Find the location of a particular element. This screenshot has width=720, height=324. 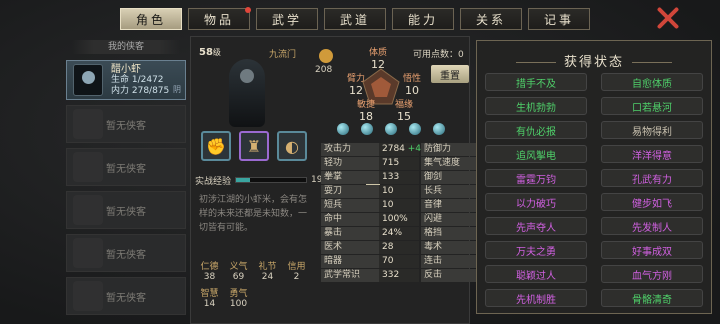

state-badge: 先声夺人 is located at coordinates (536, 226).